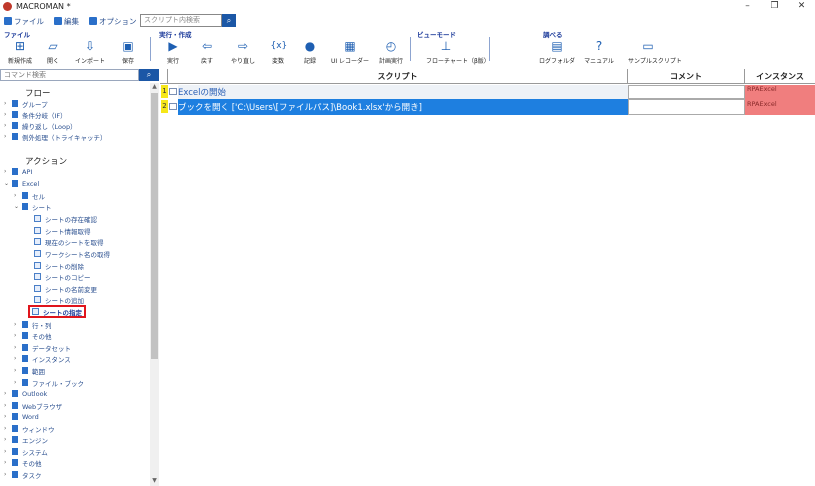  Describe the element at coordinates (154, 481) in the screenshot. I see `scroll-down-icon: ▼` at that location.